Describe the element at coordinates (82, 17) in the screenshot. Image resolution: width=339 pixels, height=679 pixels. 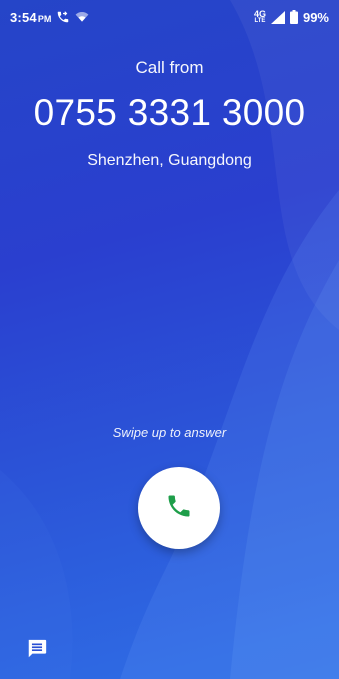
I see `wifi-calling-icon` at that location.